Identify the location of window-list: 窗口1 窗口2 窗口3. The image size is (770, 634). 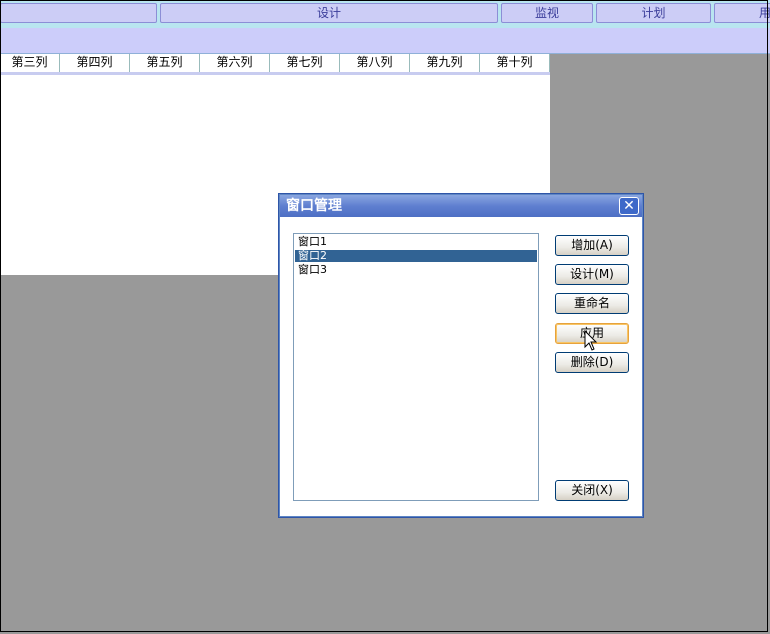
(416, 367).